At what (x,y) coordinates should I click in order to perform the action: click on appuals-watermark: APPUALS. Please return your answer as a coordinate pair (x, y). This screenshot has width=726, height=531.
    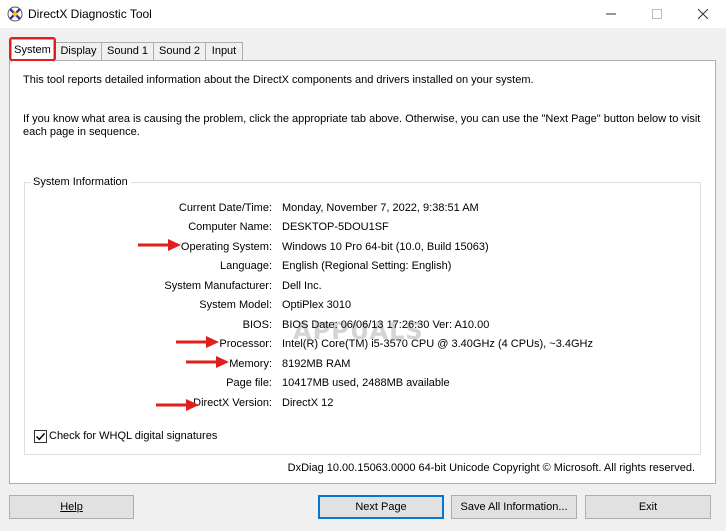
    Looking at the image, I should click on (358, 331).